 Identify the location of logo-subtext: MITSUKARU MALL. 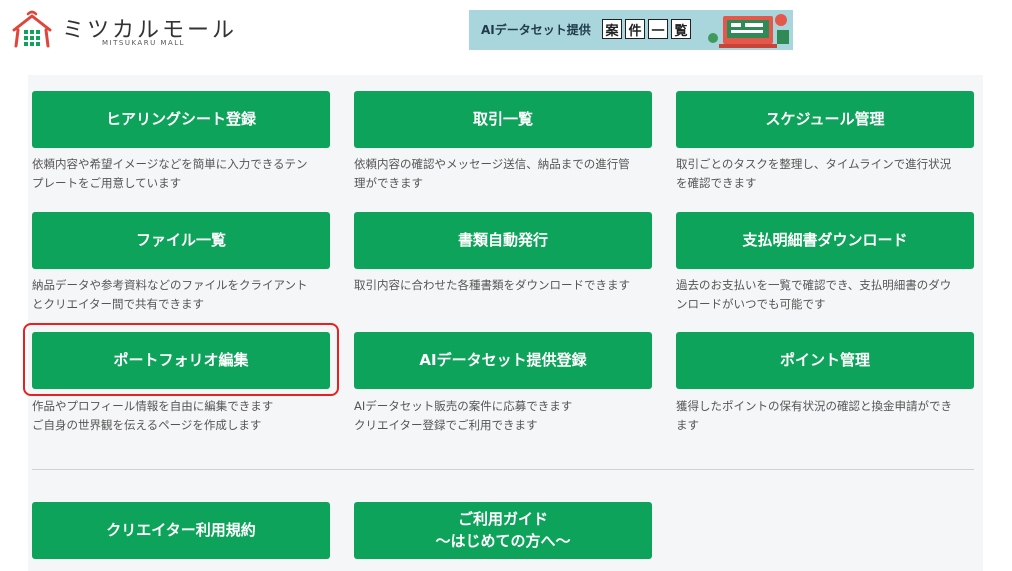
(144, 43).